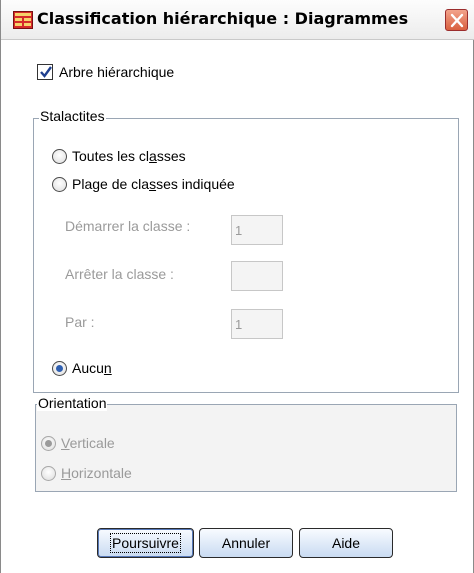  What do you see at coordinates (257, 324) in the screenshot?
I see `by-field: 1` at bounding box center [257, 324].